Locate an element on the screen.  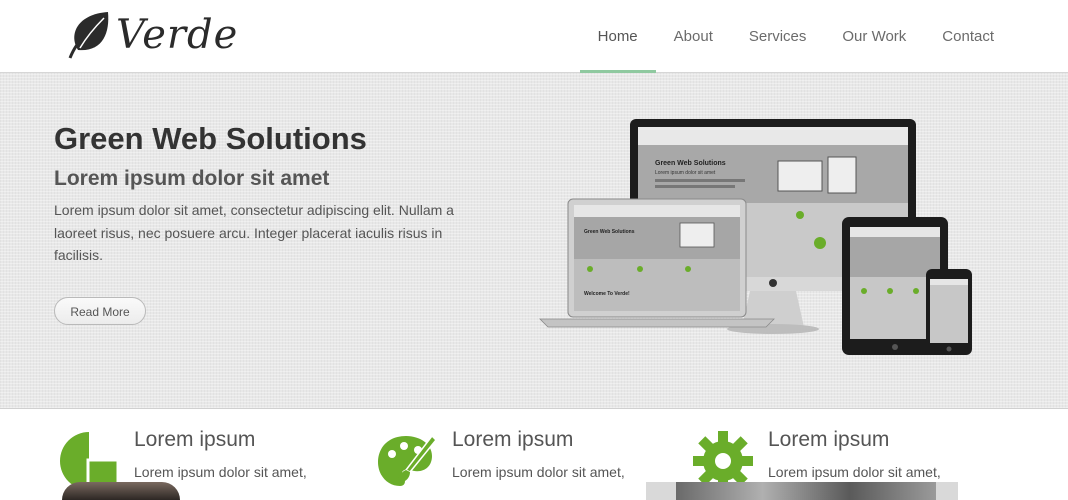
hero-title: Green Web Solutions is located at coordinates (210, 138).